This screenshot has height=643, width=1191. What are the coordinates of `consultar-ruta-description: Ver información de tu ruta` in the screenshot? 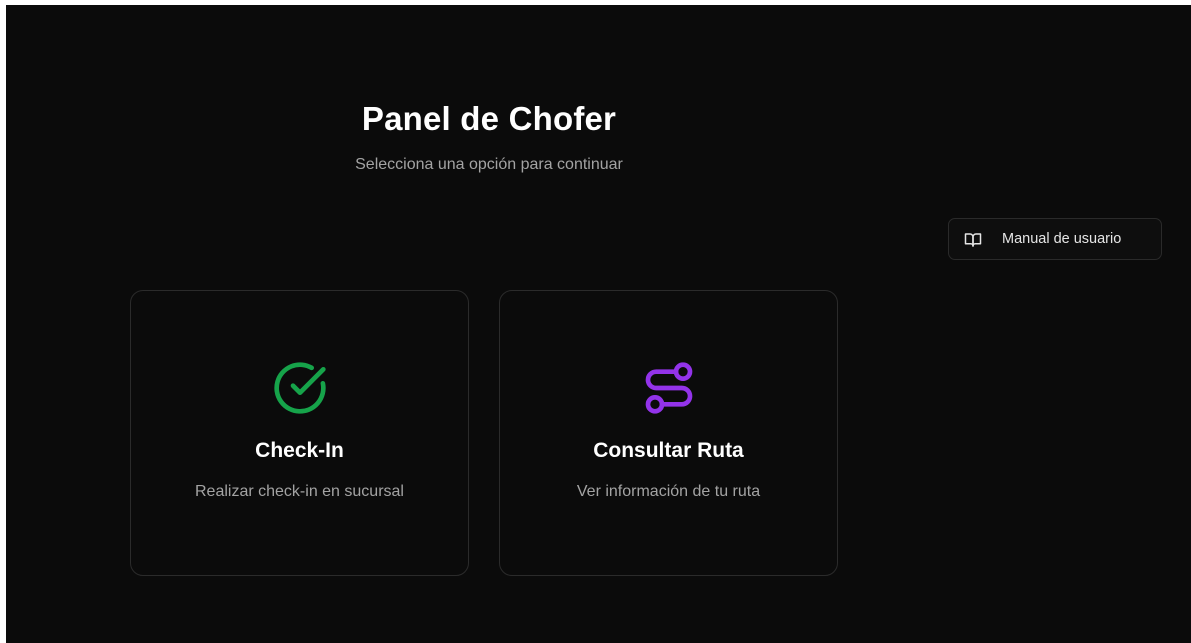 It's located at (668, 491).